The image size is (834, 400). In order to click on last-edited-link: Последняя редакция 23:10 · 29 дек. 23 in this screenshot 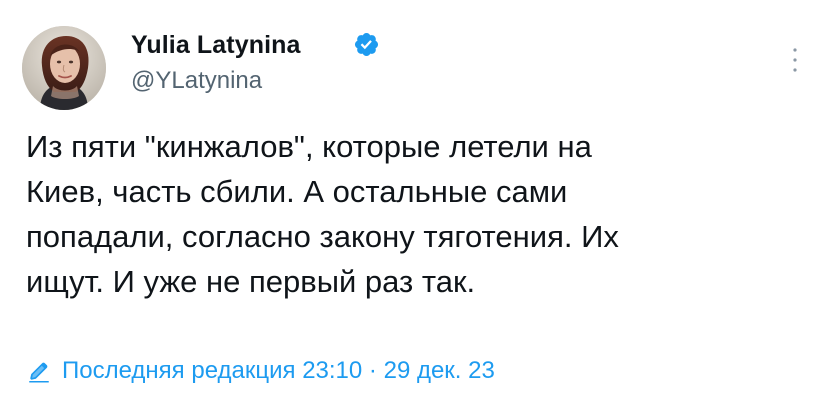, I will do `click(260, 371)`.